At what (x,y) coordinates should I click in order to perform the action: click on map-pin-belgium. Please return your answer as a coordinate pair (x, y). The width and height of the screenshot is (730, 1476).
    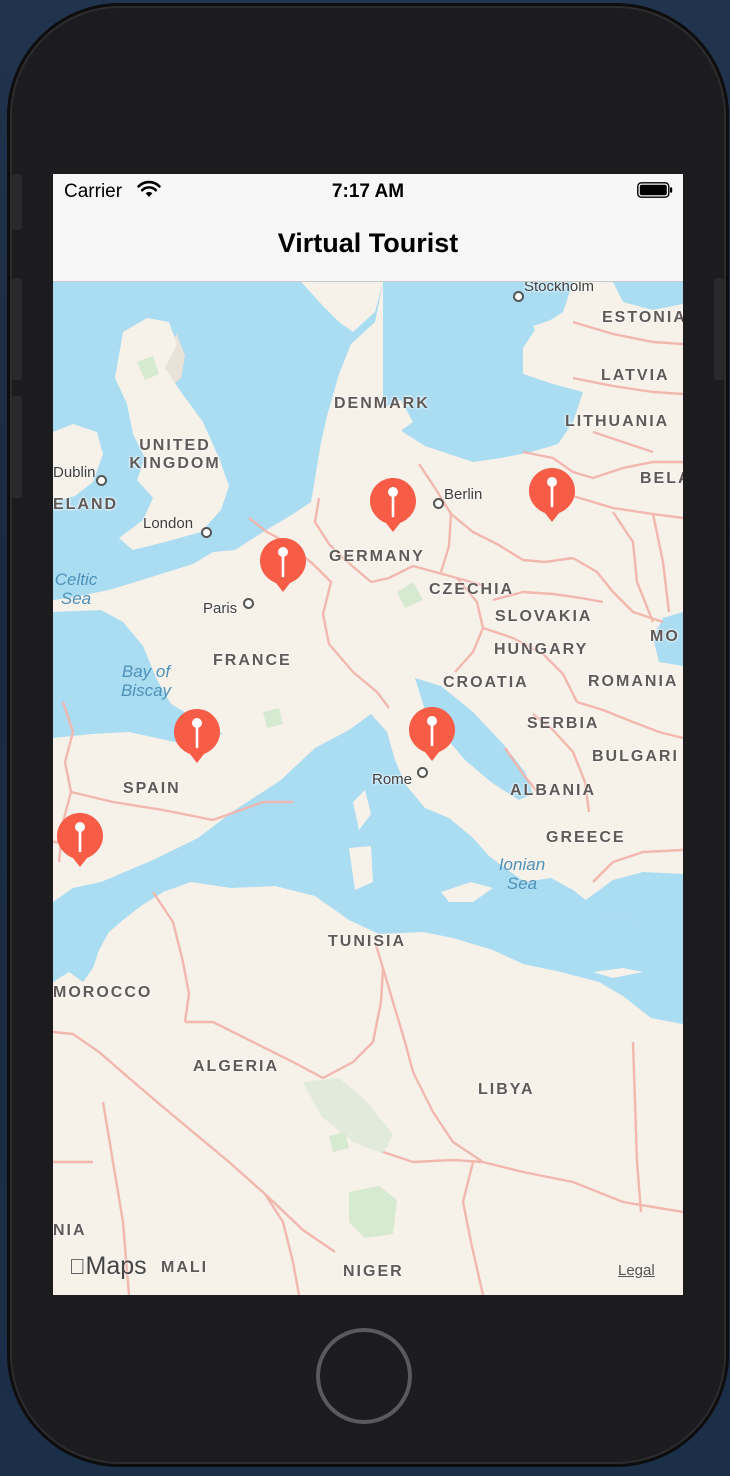
    Looking at the image, I should click on (283, 565).